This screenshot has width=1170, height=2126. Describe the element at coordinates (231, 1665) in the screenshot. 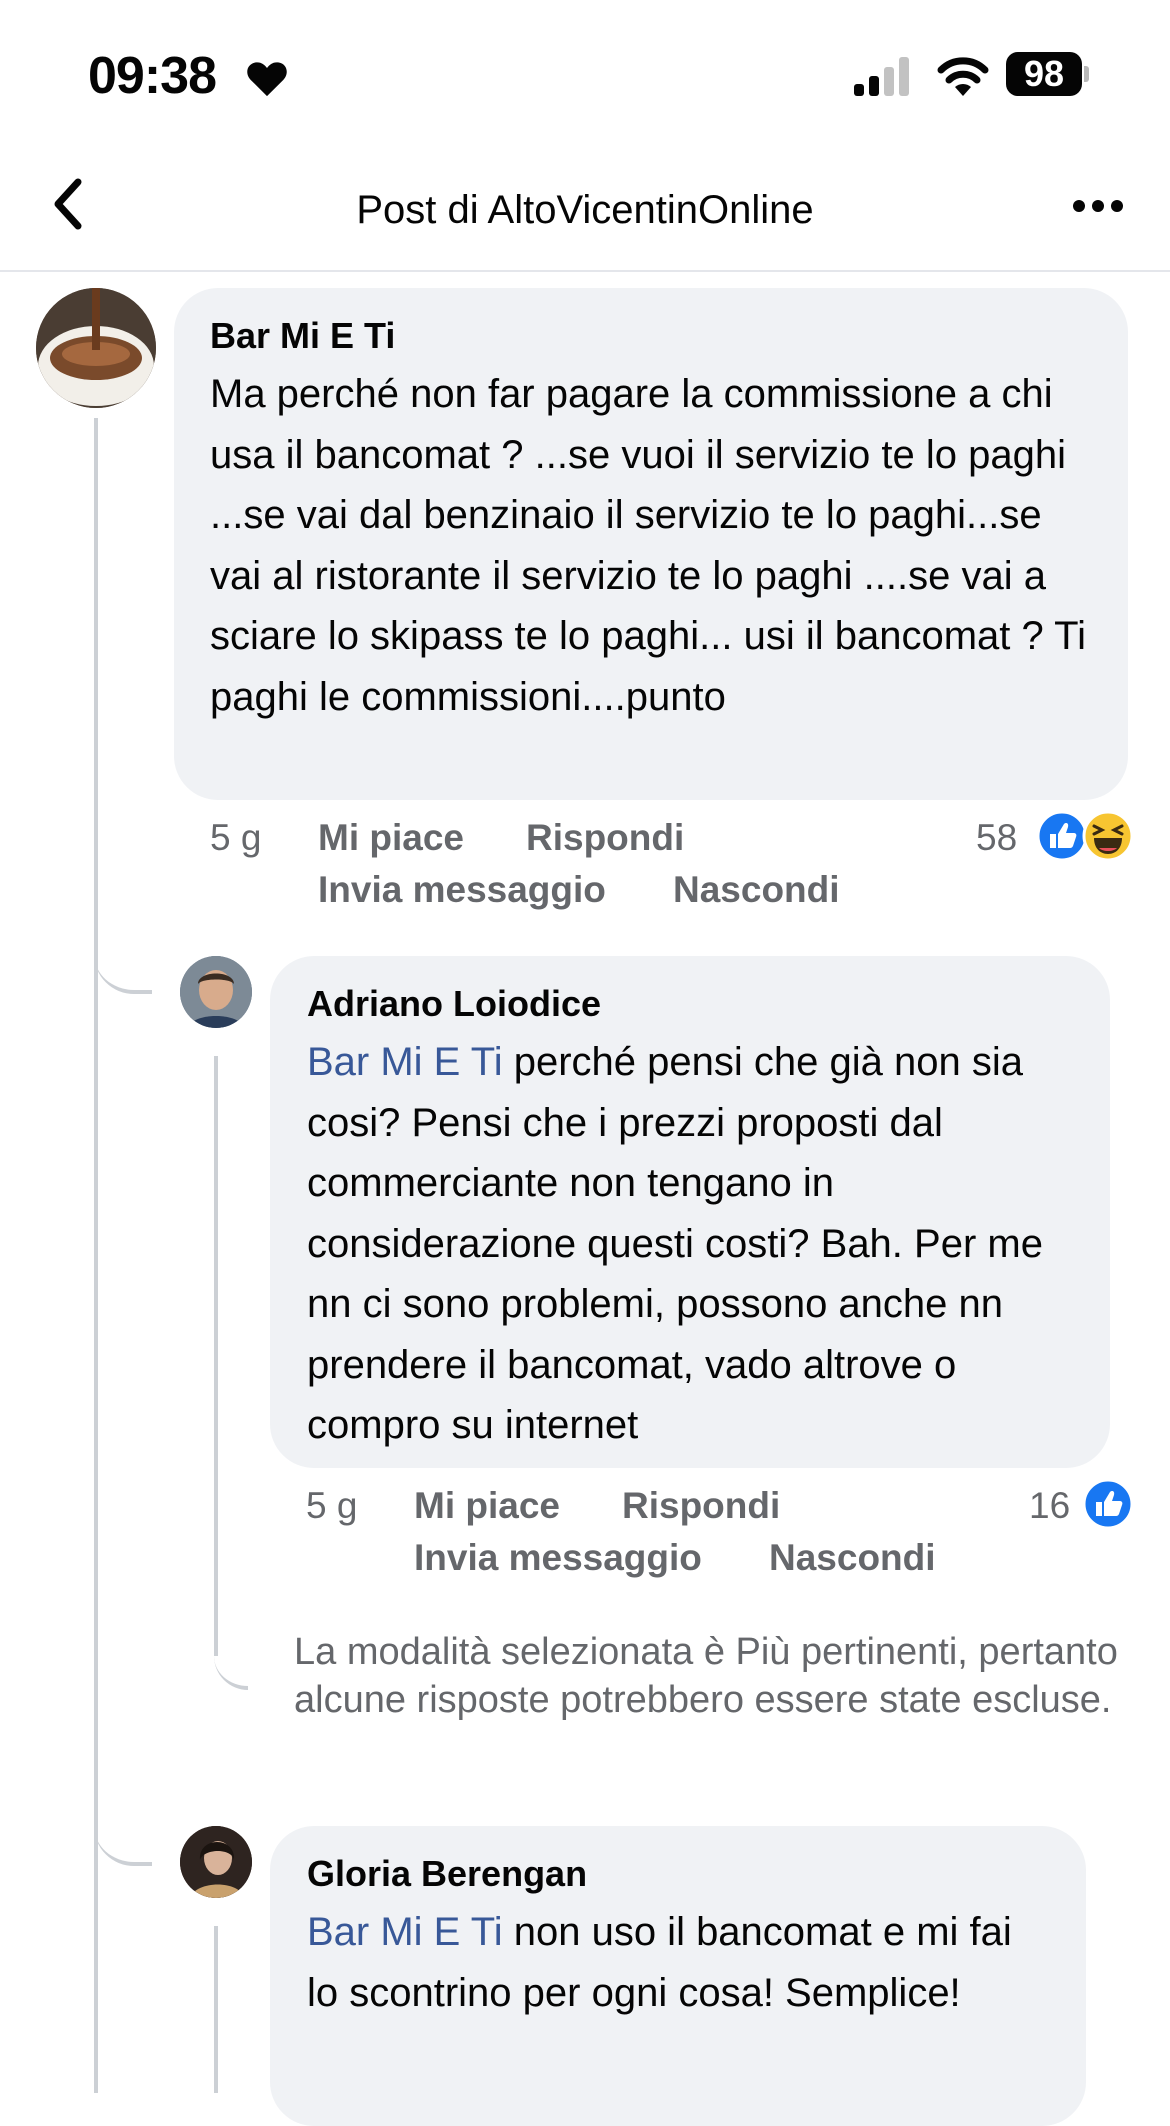

I see `thread-connector-note` at that location.